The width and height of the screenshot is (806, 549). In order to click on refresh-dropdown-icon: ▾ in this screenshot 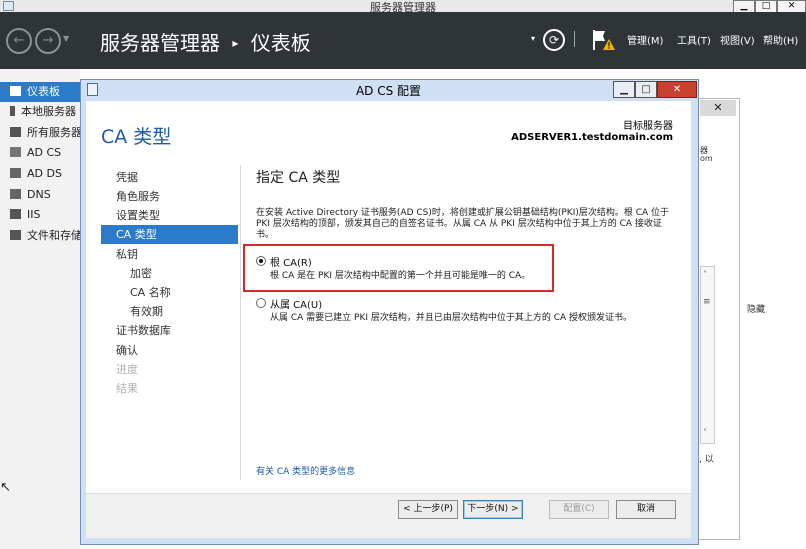, I will do `click(533, 38)`.